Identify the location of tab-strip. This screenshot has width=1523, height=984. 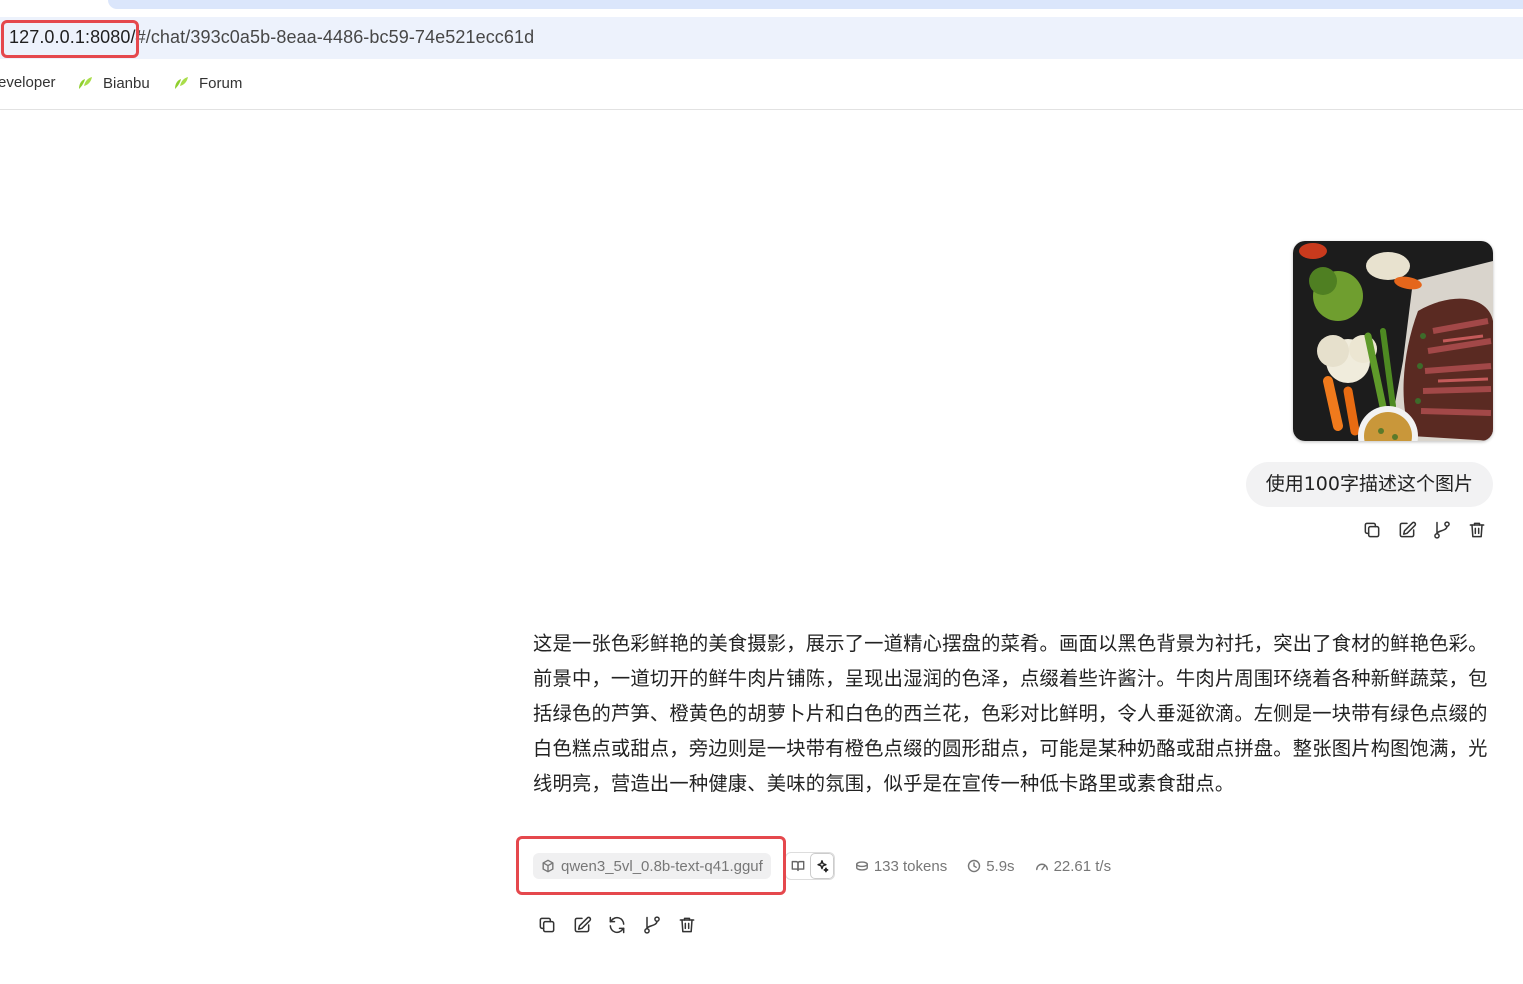
(815, 4).